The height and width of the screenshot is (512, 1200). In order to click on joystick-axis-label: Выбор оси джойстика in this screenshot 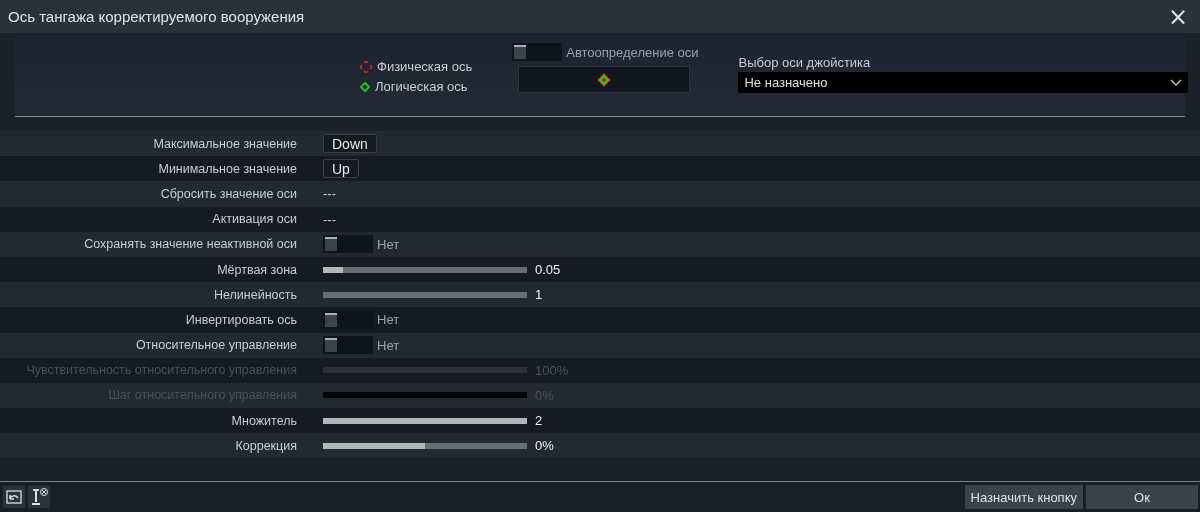, I will do `click(805, 62)`.